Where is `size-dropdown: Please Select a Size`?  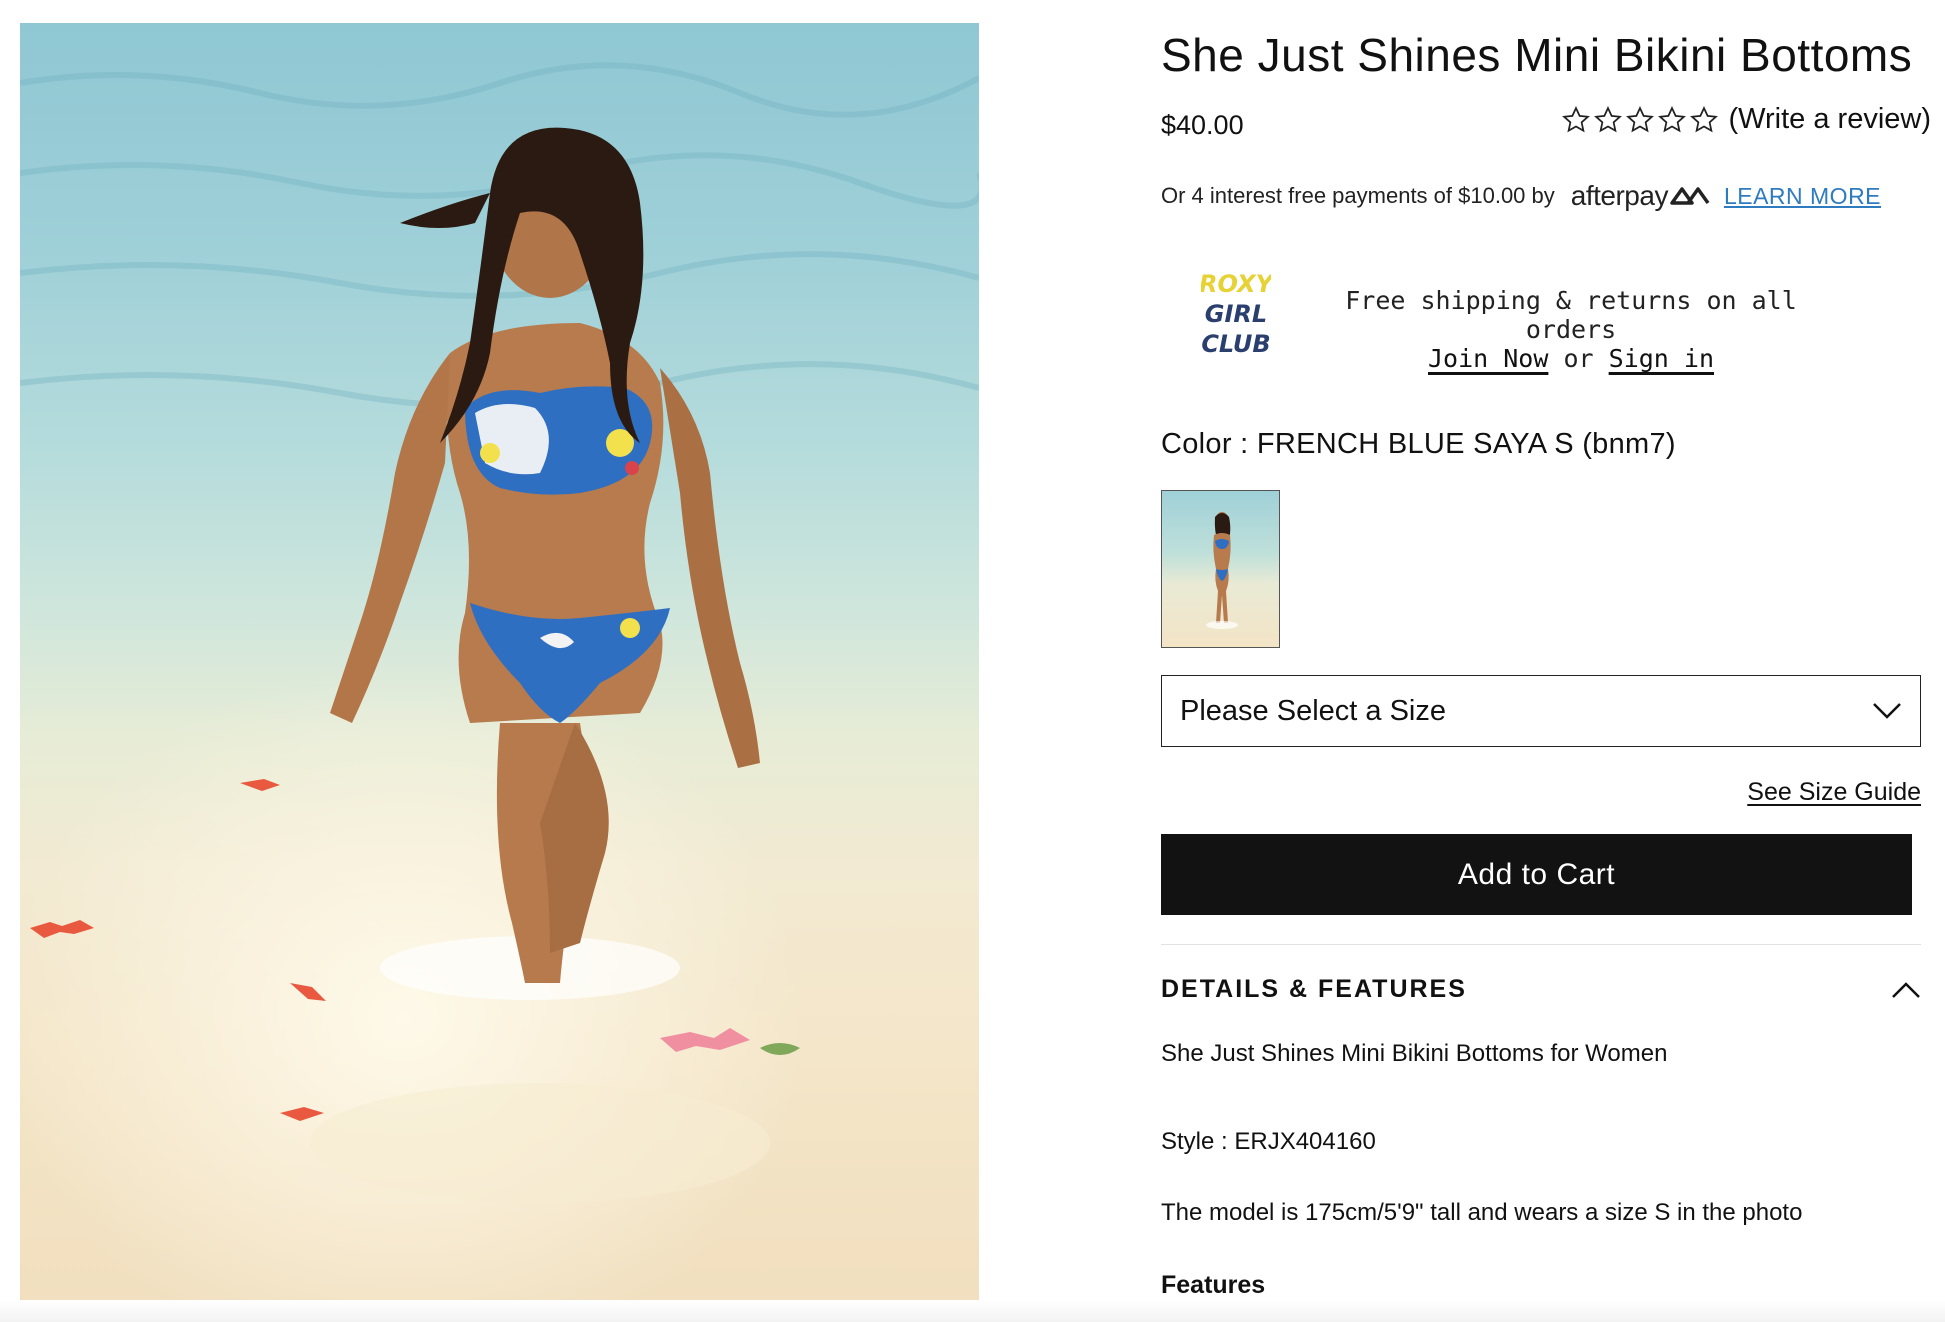 size-dropdown: Please Select a Size is located at coordinates (1541, 711).